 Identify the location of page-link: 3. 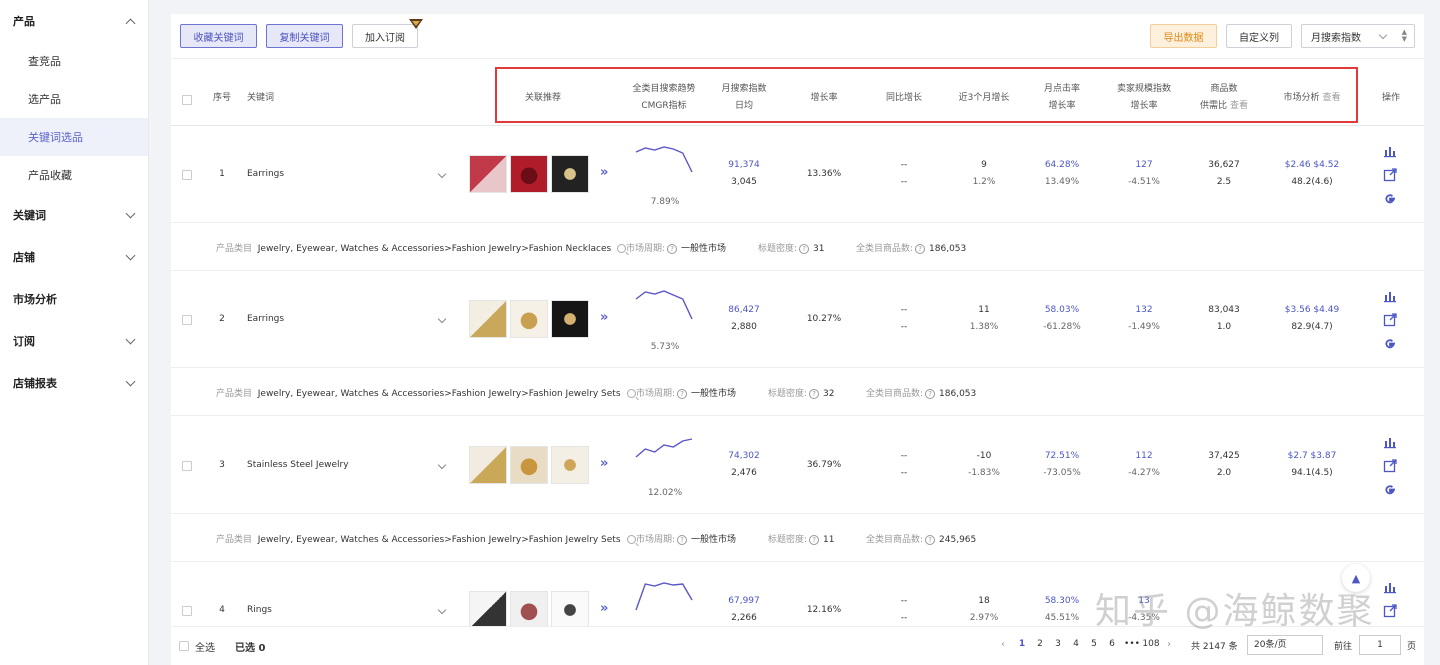
(1058, 644).